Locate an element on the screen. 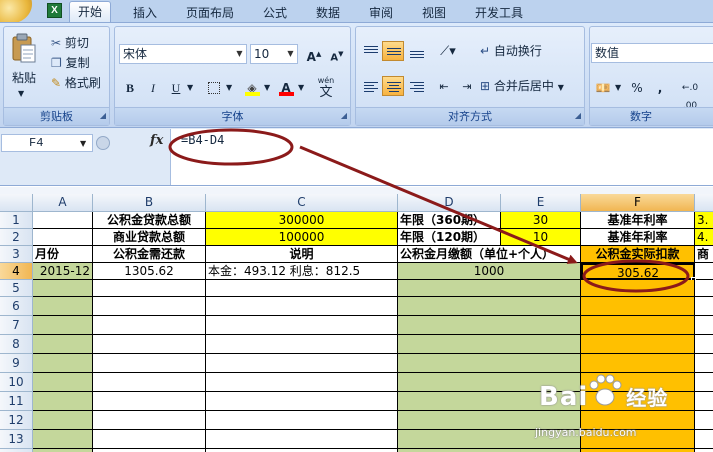 Image resolution: width=713 pixels, height=452 pixels. column-header-f: F is located at coordinates (638, 203).